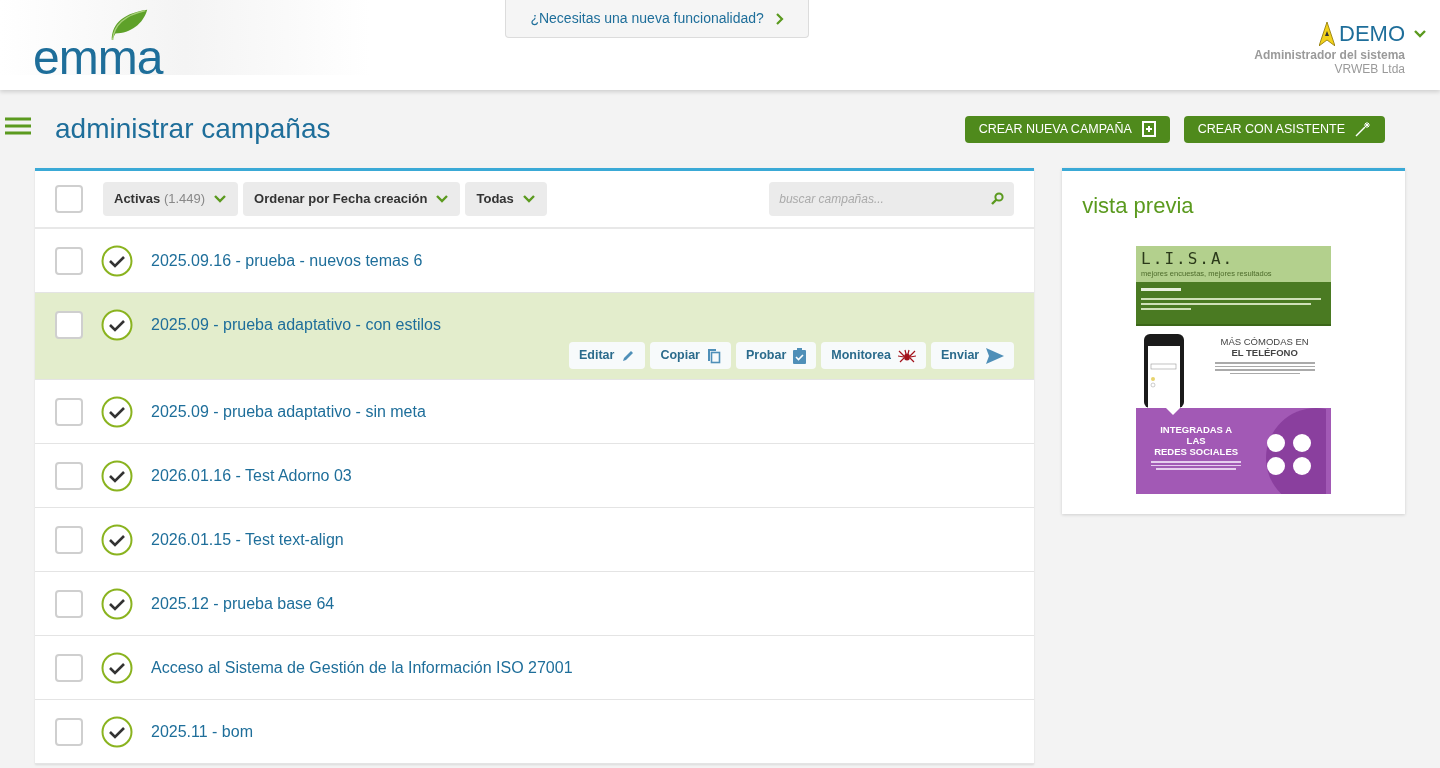 The height and width of the screenshot is (768, 1440). Describe the element at coordinates (1138, 206) in the screenshot. I see `preview-title: vista previa` at that location.